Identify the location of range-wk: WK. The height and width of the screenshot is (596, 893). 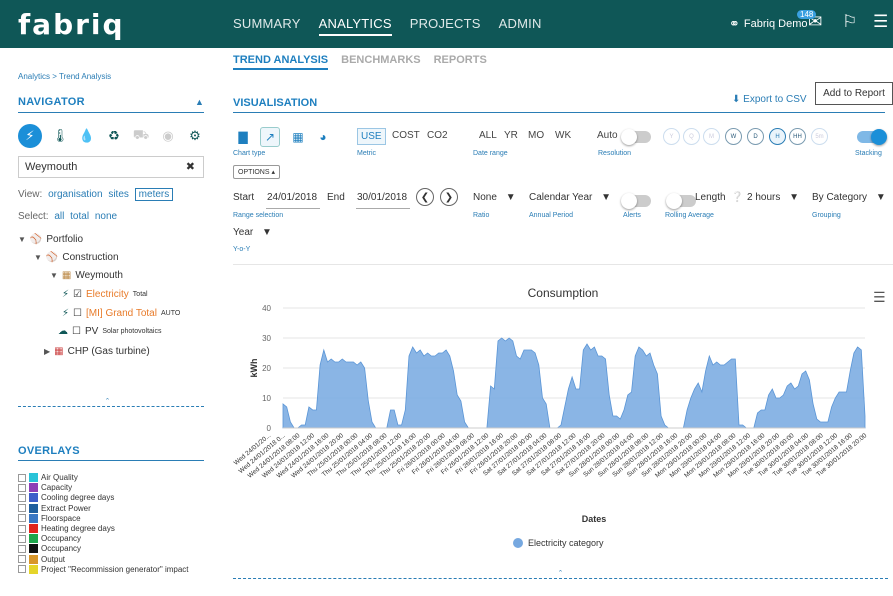
(563, 135).